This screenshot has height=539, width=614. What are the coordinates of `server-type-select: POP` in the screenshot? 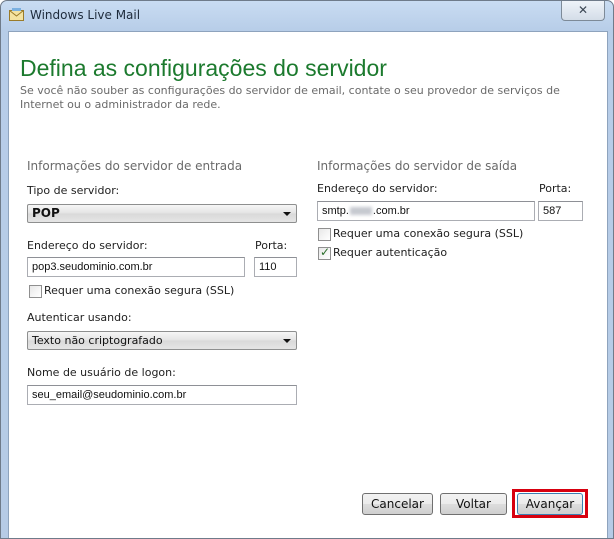 It's located at (162, 213).